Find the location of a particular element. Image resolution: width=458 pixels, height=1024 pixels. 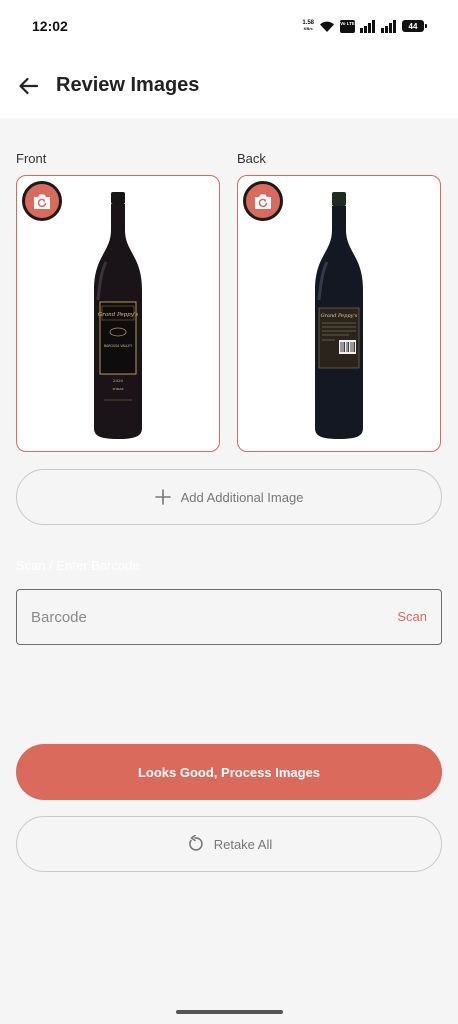

back-image-card: Grand Peppy's is located at coordinates (339, 313).